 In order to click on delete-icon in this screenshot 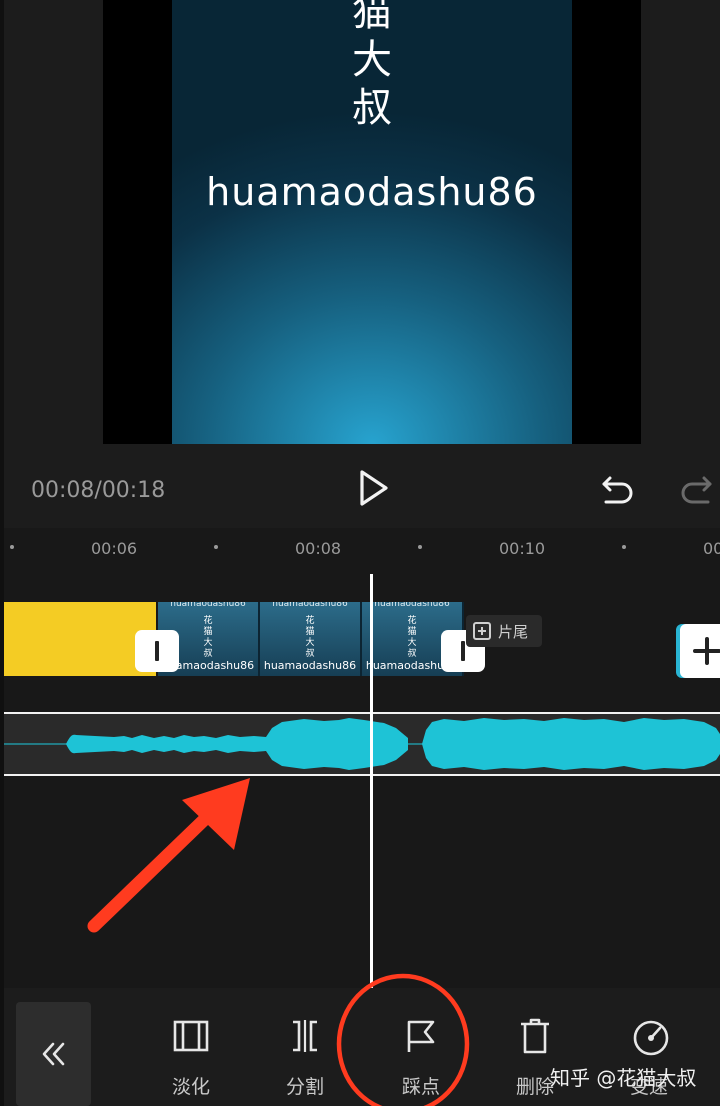, I will do `click(535, 1036)`.